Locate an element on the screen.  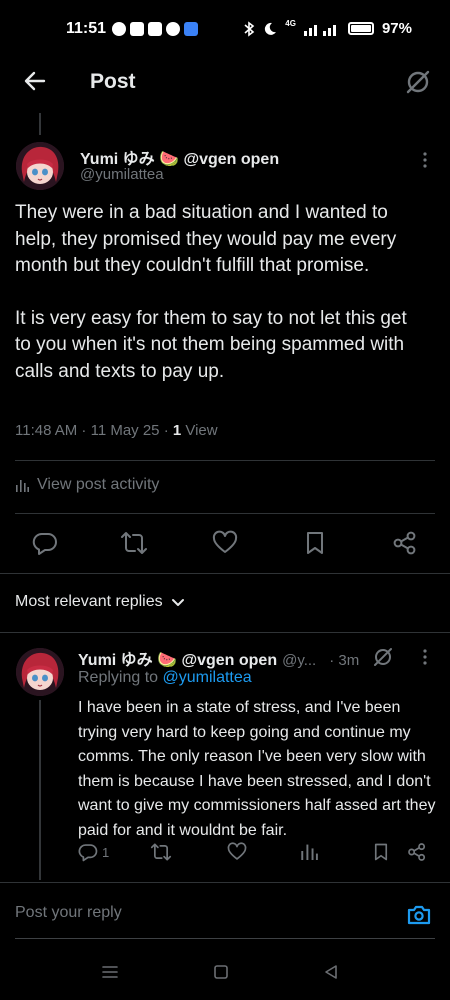
triangle-back-icon is located at coordinates (331, 972).